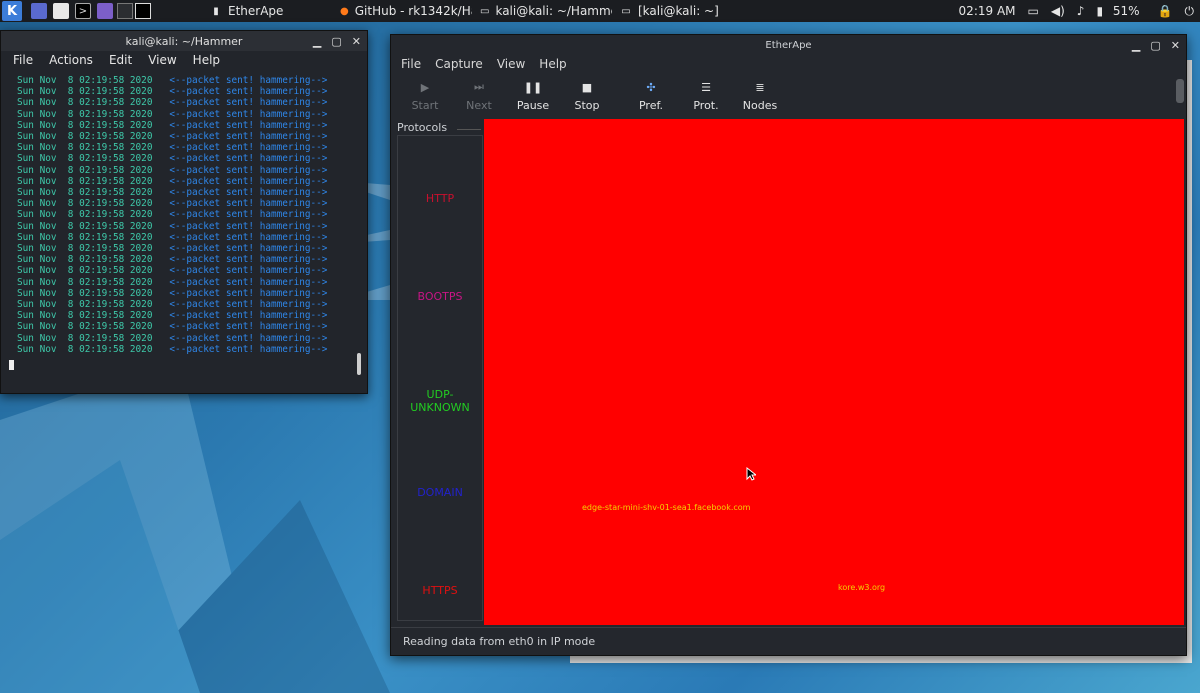  Describe the element at coordinates (542, 11) in the screenshot. I see `task-terminal-hammer: ▭ kali@kali: ~/Hammer` at that location.